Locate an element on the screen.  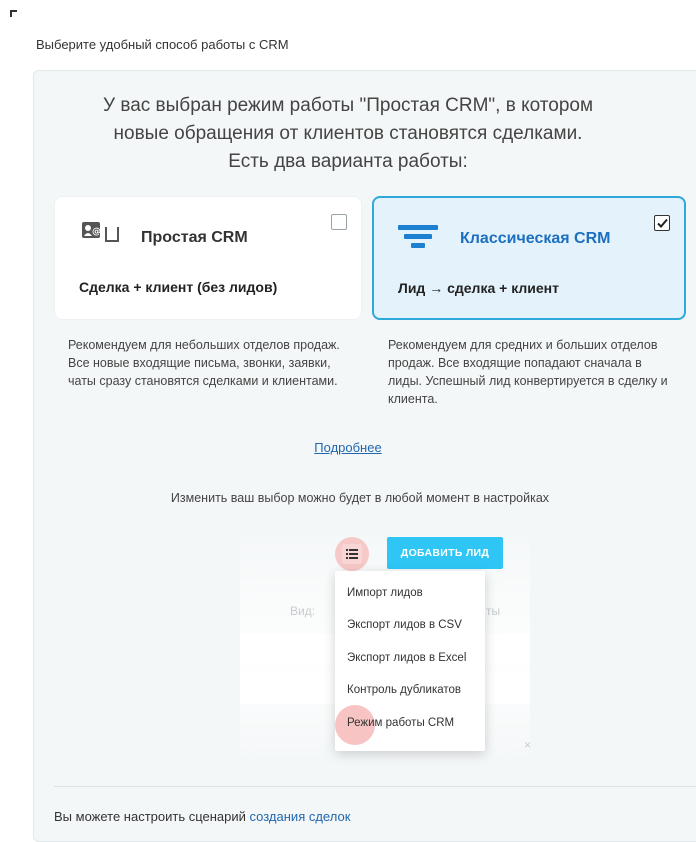
classic-crm-formula: Лид → сделка + клиент is located at coordinates (478, 288).